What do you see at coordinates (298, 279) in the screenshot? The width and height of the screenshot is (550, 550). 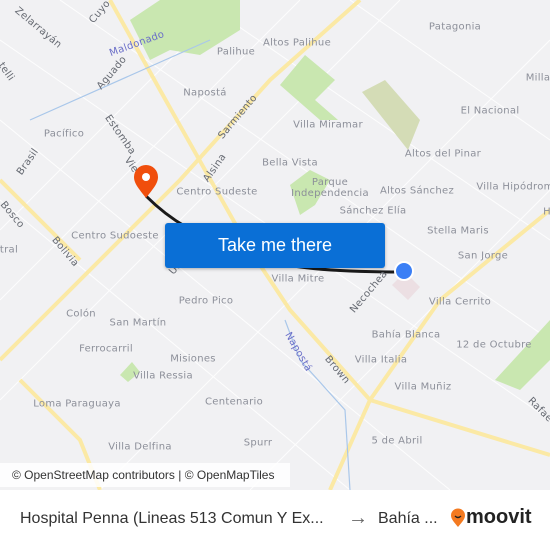 I see `neighborhood-label: Villa Mitre` at bounding box center [298, 279].